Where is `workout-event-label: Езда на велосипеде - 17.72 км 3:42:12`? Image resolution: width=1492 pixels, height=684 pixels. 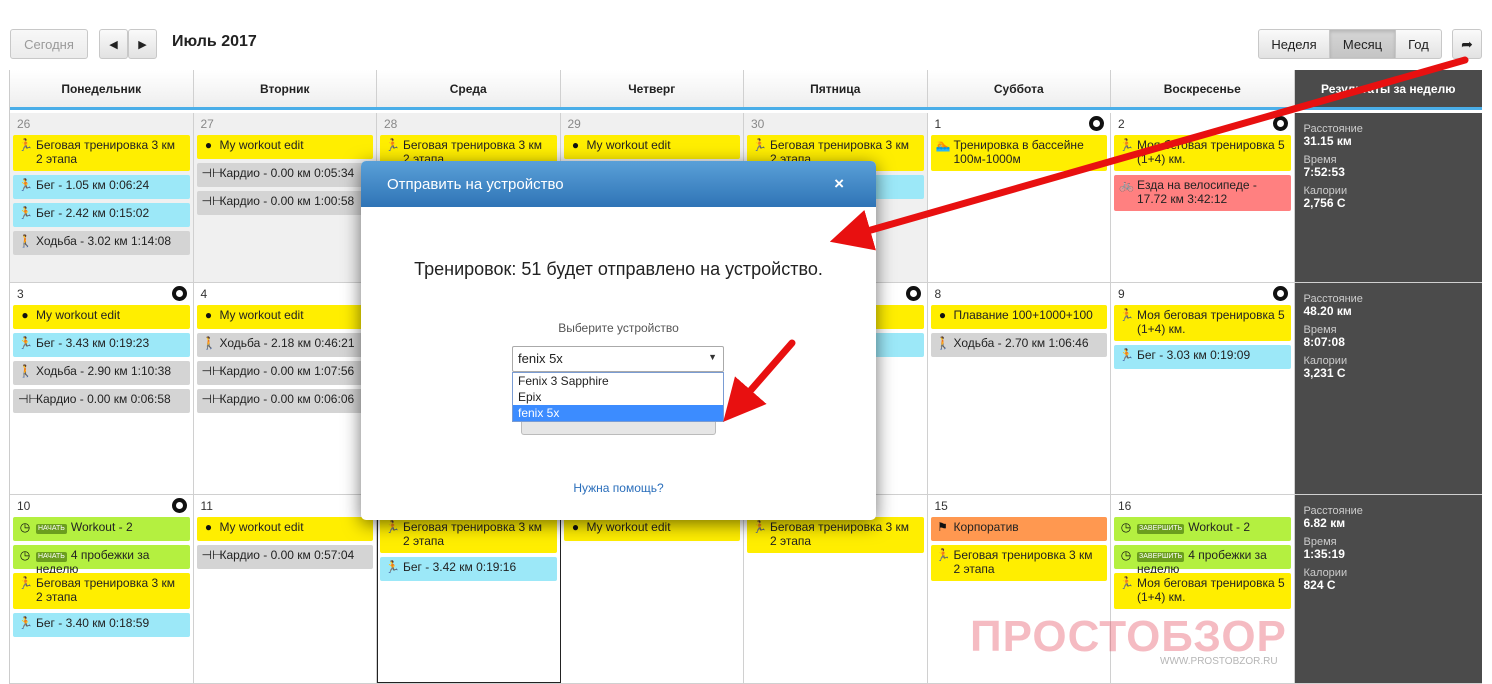 workout-event-label: Езда на велосипеде - 17.72 км 3:42:12 is located at coordinates (1197, 192).